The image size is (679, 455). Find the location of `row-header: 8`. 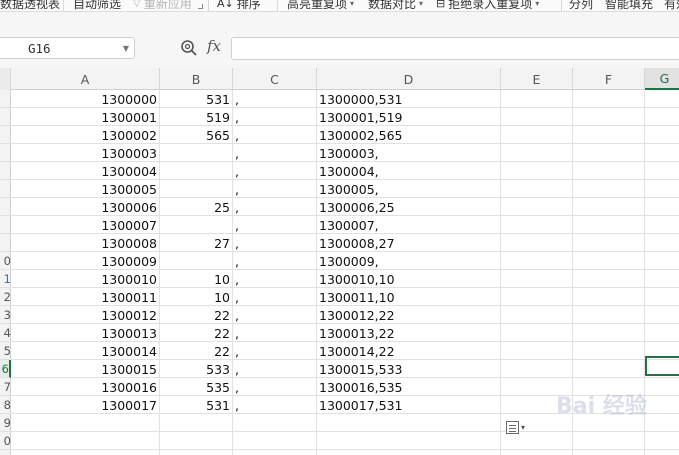

row-header: 8 is located at coordinates (5, 405).